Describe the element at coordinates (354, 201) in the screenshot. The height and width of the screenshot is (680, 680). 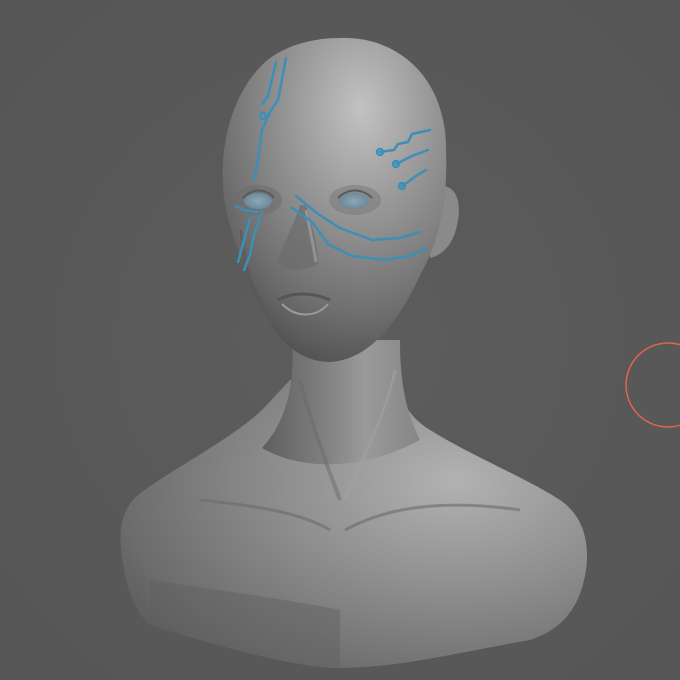
I see `right-eye` at that location.